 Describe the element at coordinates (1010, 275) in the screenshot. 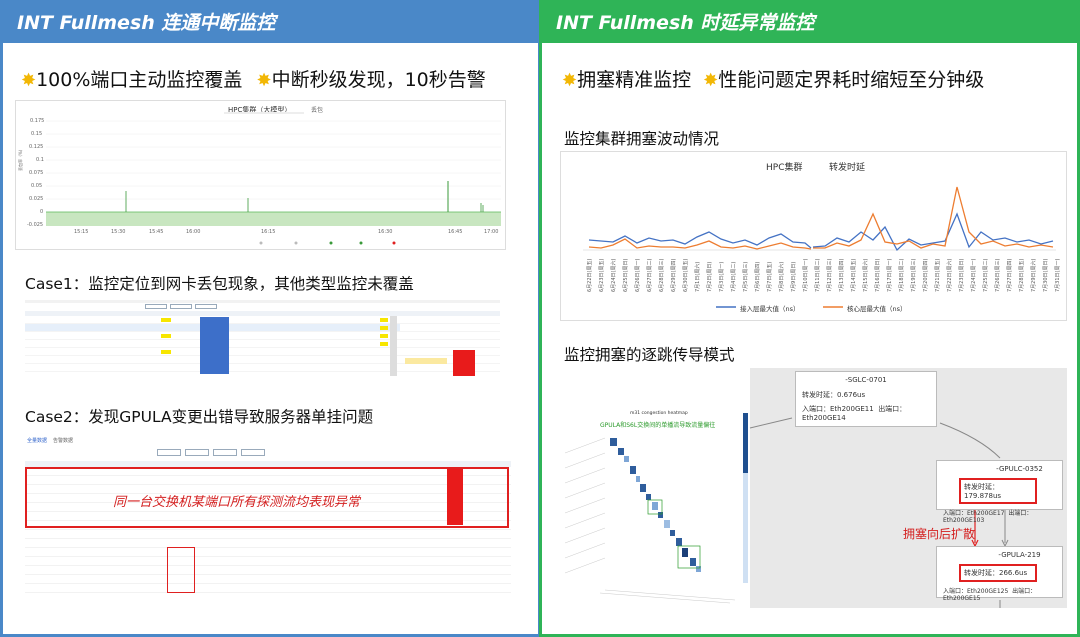

I see `svg-text: 7月27日(周四)` at that location.